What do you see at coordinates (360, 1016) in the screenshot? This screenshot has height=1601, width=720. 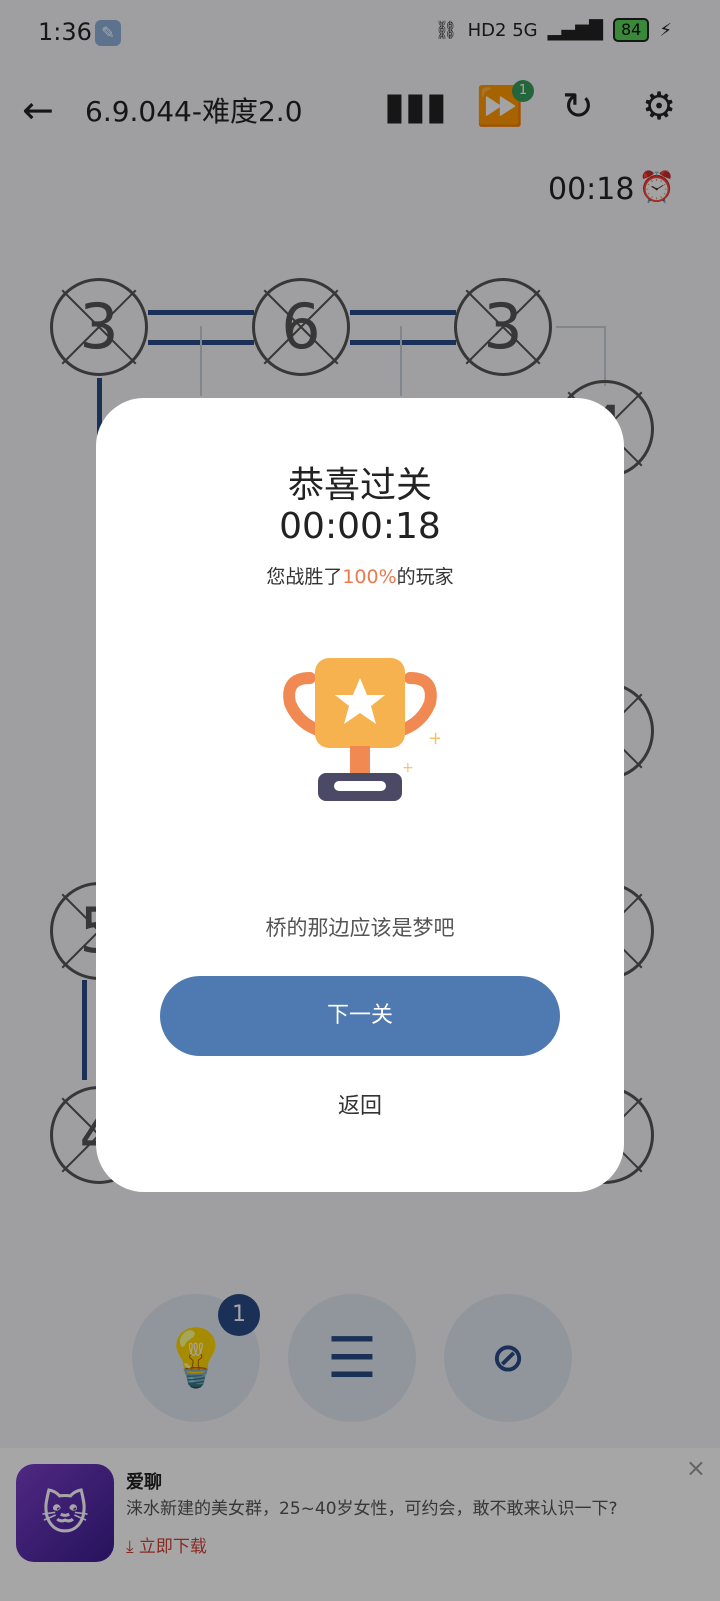 I see `next-level-button: 下一关` at bounding box center [360, 1016].